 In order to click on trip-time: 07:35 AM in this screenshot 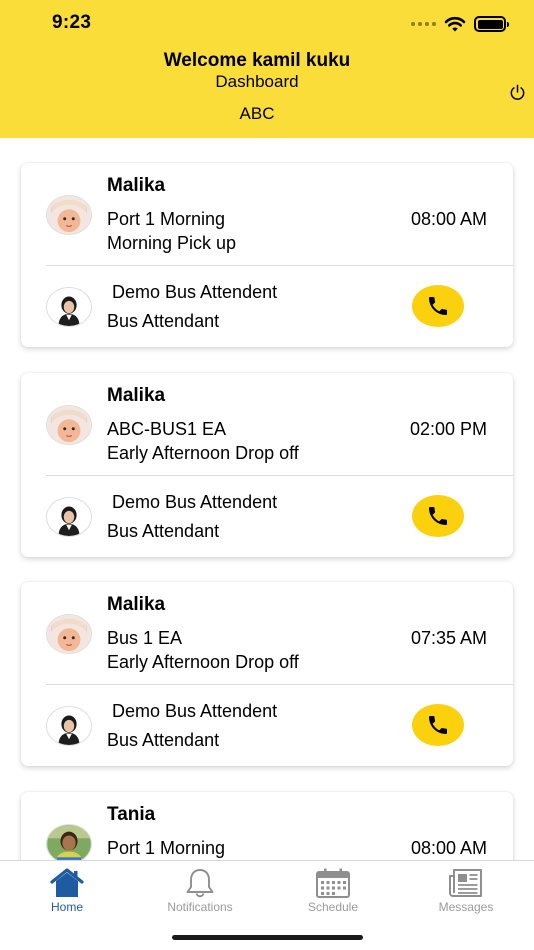, I will do `click(448, 638)`.